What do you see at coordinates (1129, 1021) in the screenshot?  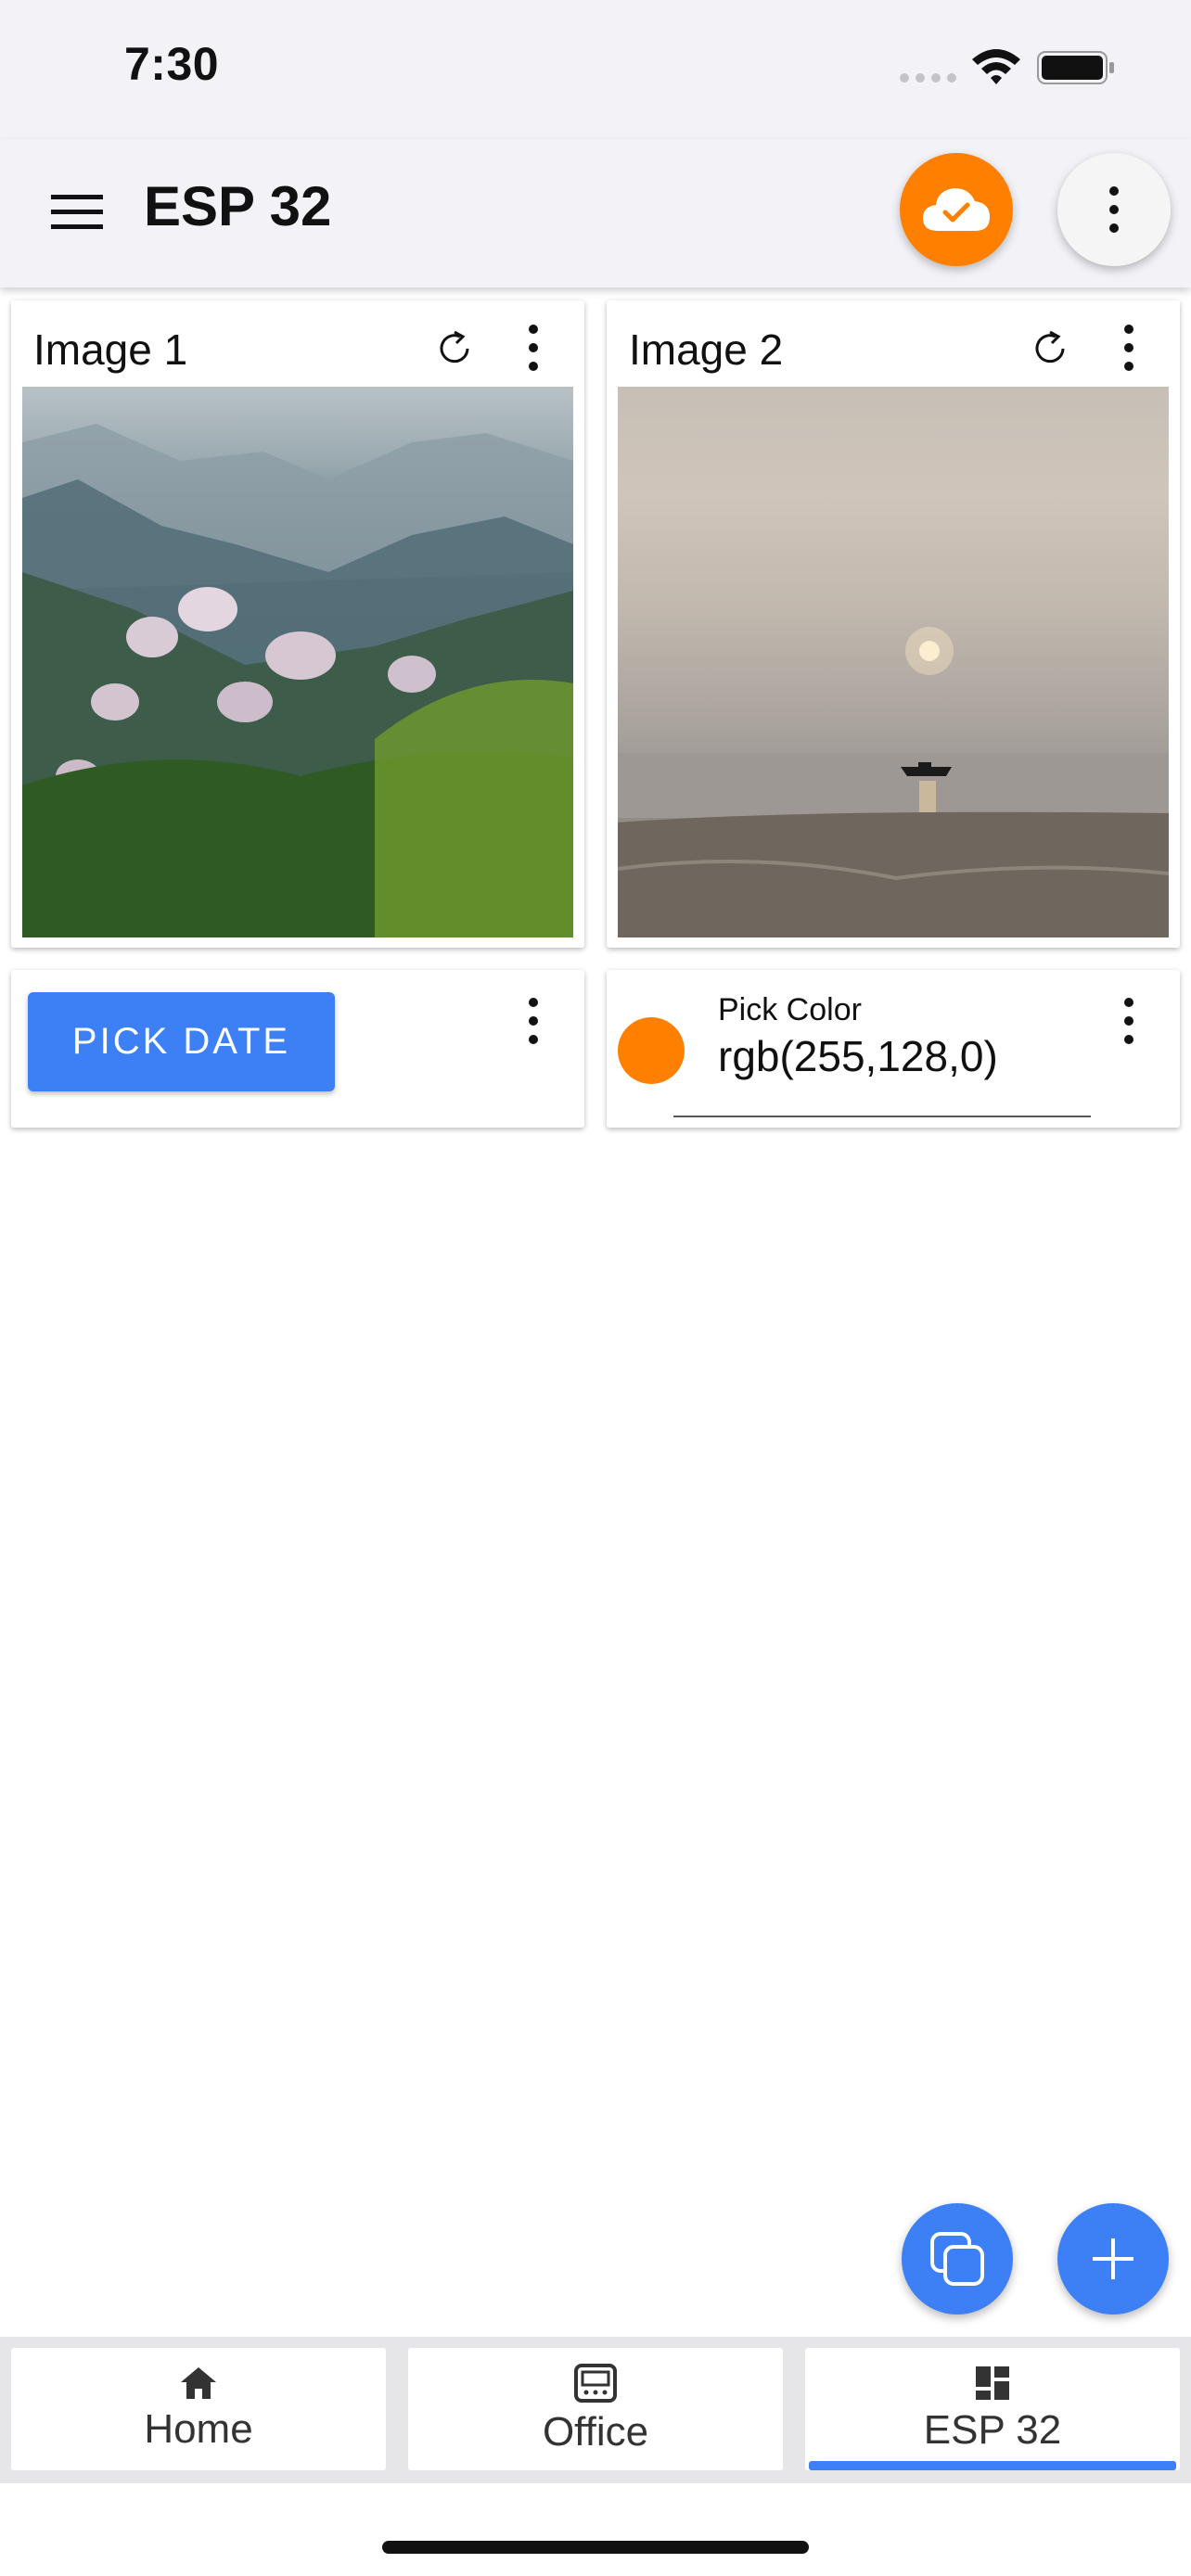 I see `color-picker-menu-icon` at bounding box center [1129, 1021].